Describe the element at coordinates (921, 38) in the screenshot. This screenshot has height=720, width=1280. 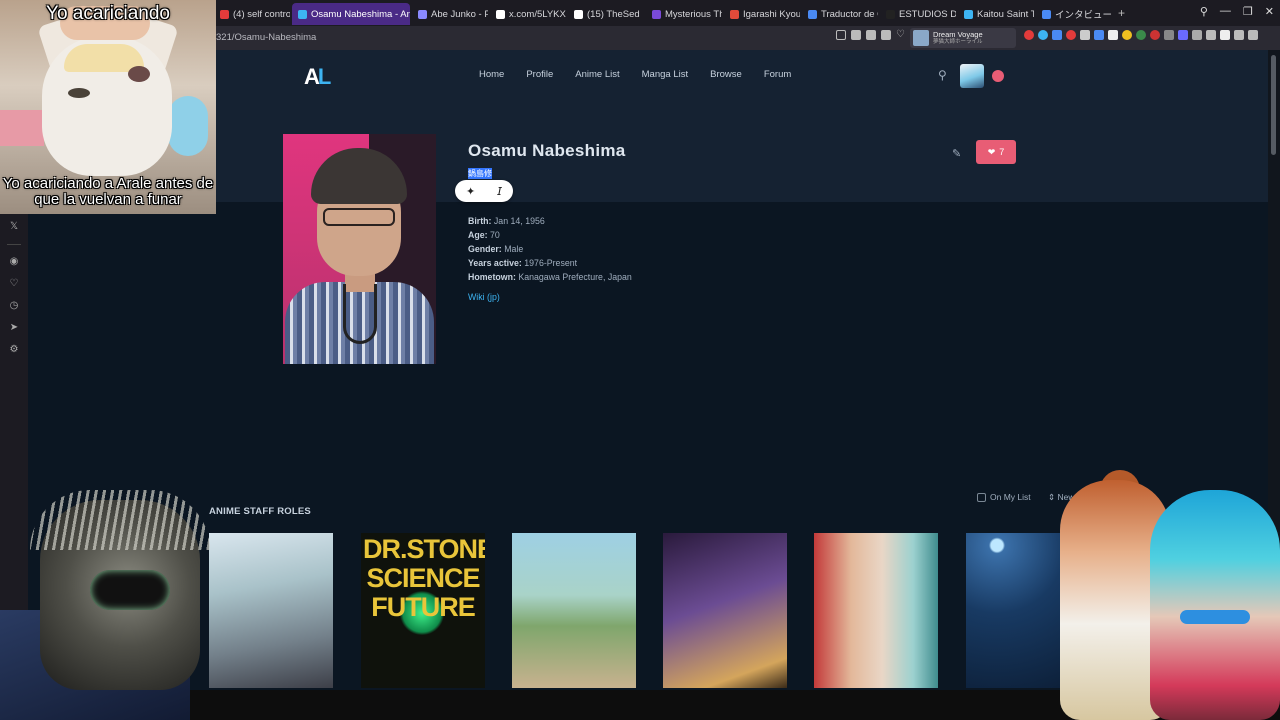
I see `media-thumbnail` at that location.